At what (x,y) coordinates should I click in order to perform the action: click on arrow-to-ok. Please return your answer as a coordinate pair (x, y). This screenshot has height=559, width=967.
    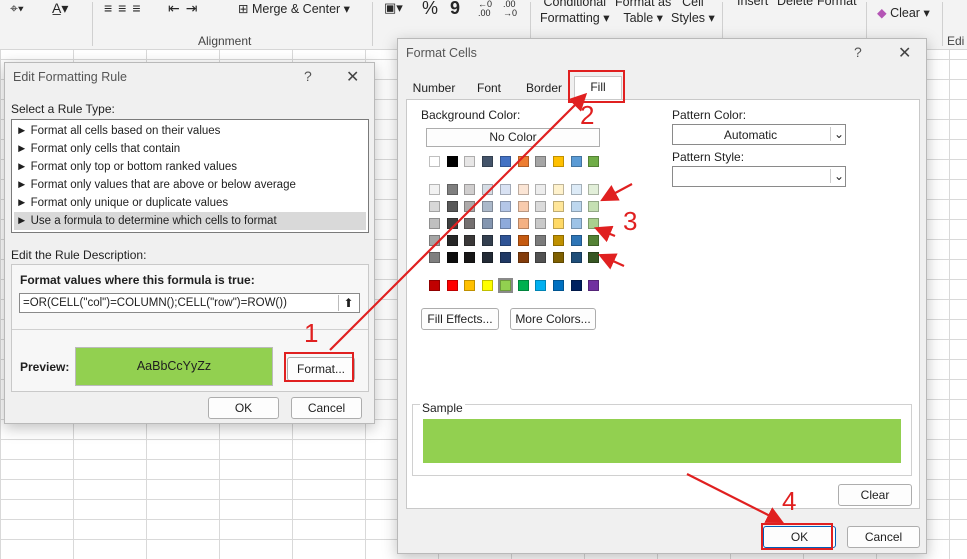
    Looking at the image, I should click on (735, 498).